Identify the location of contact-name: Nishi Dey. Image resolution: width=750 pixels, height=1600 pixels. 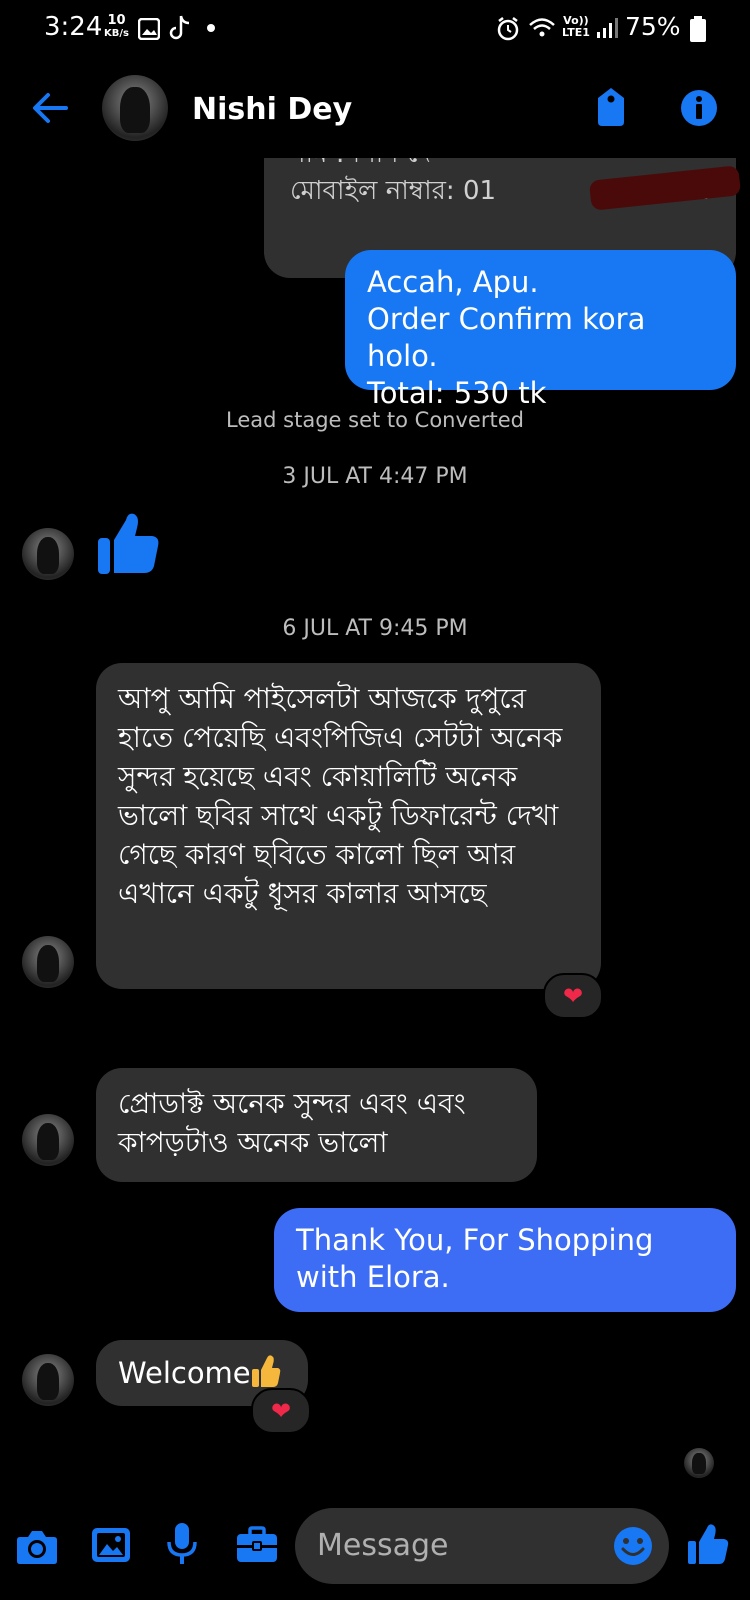
(272, 109).